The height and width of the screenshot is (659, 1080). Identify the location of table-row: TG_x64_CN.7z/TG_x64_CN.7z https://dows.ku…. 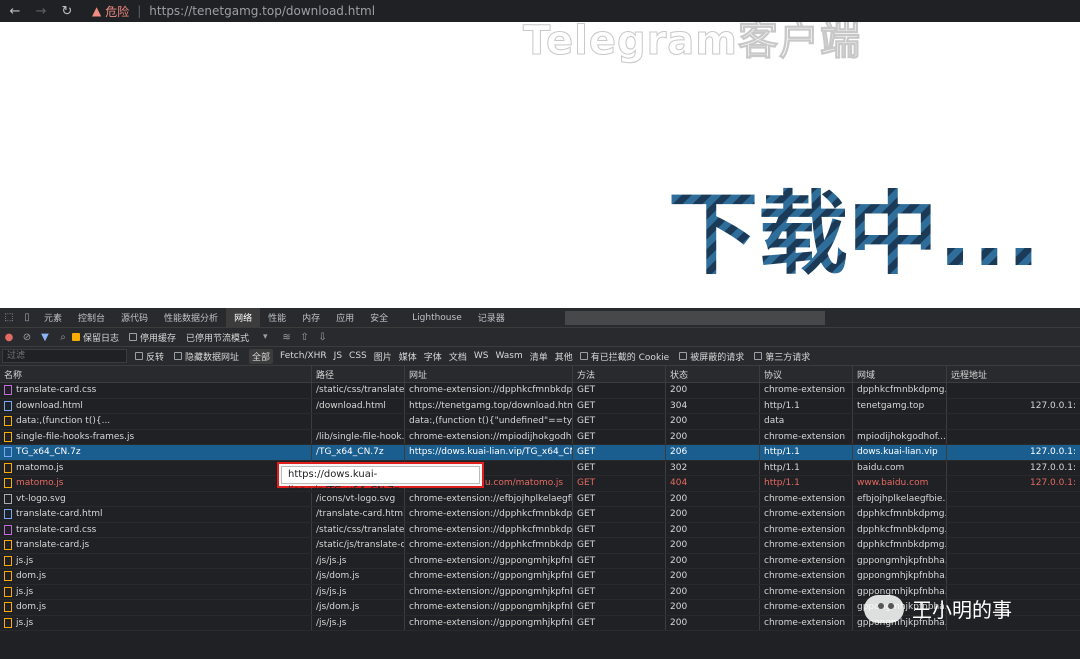
(540, 453).